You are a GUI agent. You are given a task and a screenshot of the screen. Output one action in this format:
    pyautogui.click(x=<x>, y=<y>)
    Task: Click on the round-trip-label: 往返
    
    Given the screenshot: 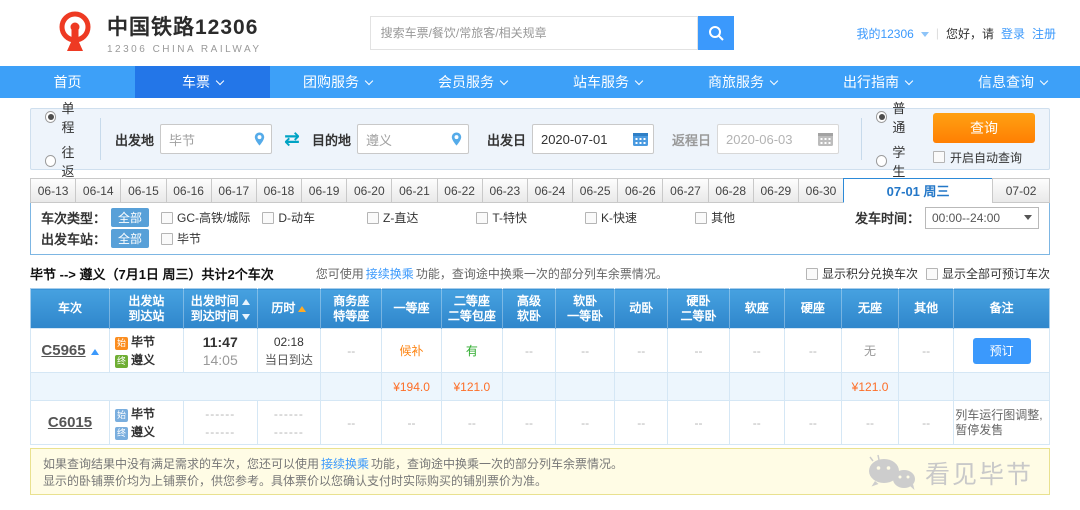 What is the action you would take?
    pyautogui.click(x=68, y=162)
    